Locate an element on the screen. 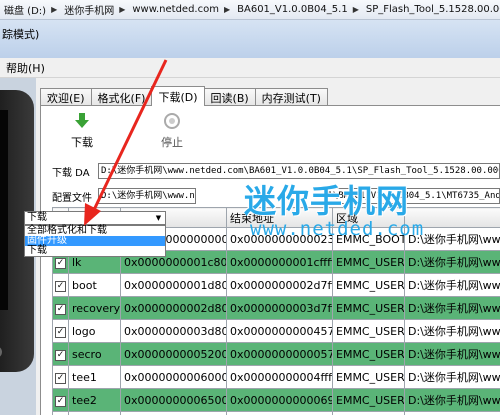 This screenshot has height=415, width=500. scatter-file-label: 配置文件 is located at coordinates (72, 198).